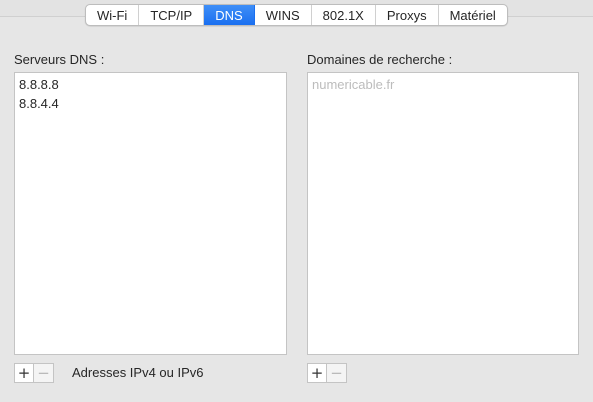  What do you see at coordinates (229, 15) in the screenshot?
I see `tab-dns: DNS` at bounding box center [229, 15].